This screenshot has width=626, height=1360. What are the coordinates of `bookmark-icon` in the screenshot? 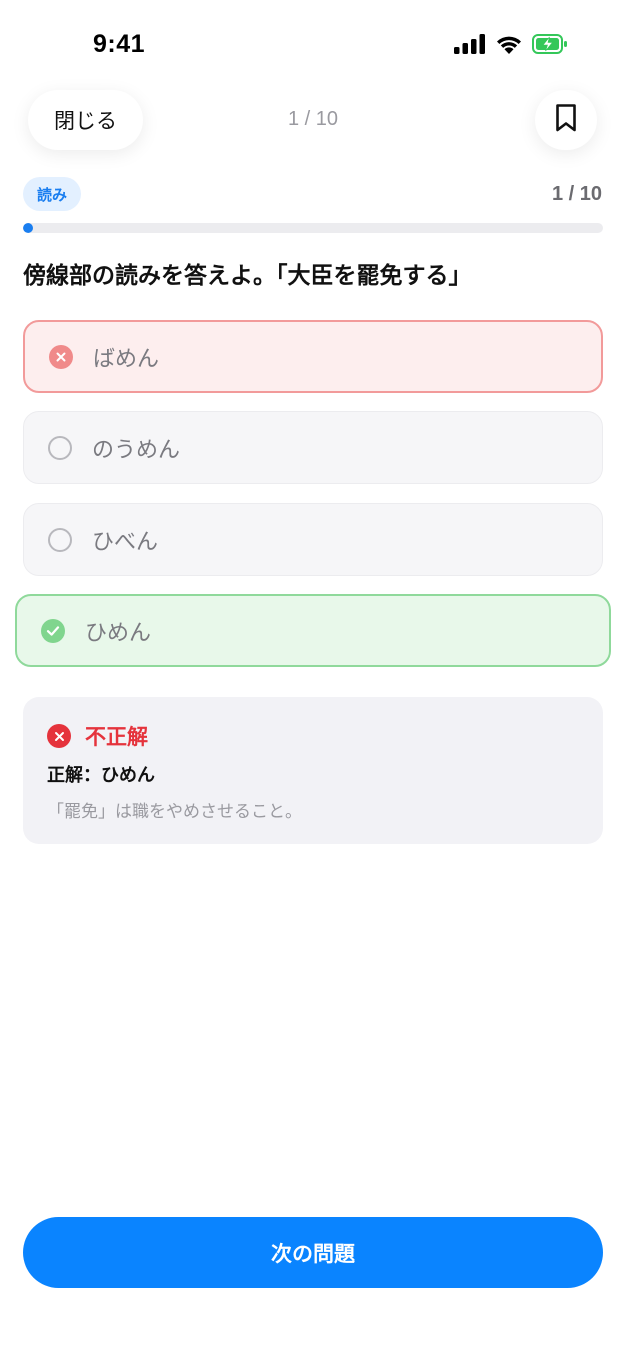 It's located at (566, 120).